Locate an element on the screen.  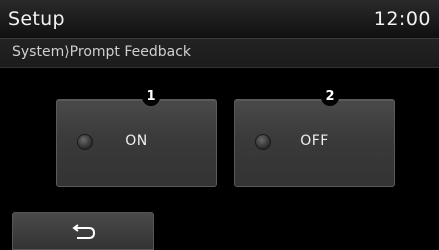
page-title: Setup is located at coordinates (36, 19).